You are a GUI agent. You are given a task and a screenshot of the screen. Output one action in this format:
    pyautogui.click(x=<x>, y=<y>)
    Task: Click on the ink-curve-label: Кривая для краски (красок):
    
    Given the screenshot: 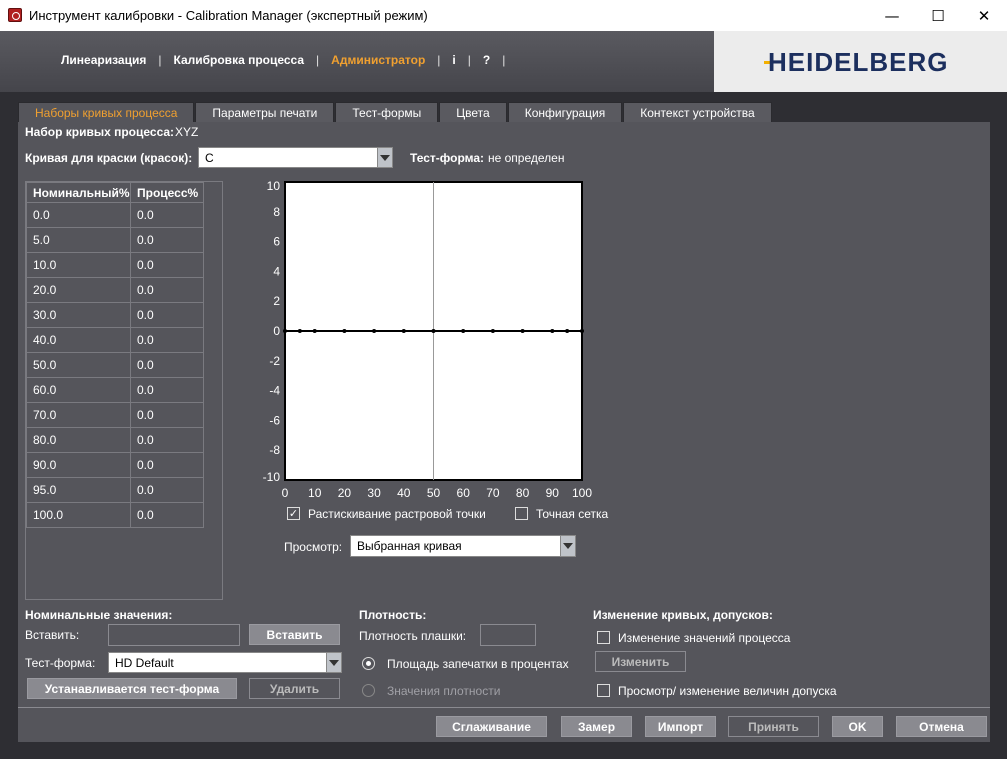 What is the action you would take?
    pyautogui.click(x=109, y=158)
    